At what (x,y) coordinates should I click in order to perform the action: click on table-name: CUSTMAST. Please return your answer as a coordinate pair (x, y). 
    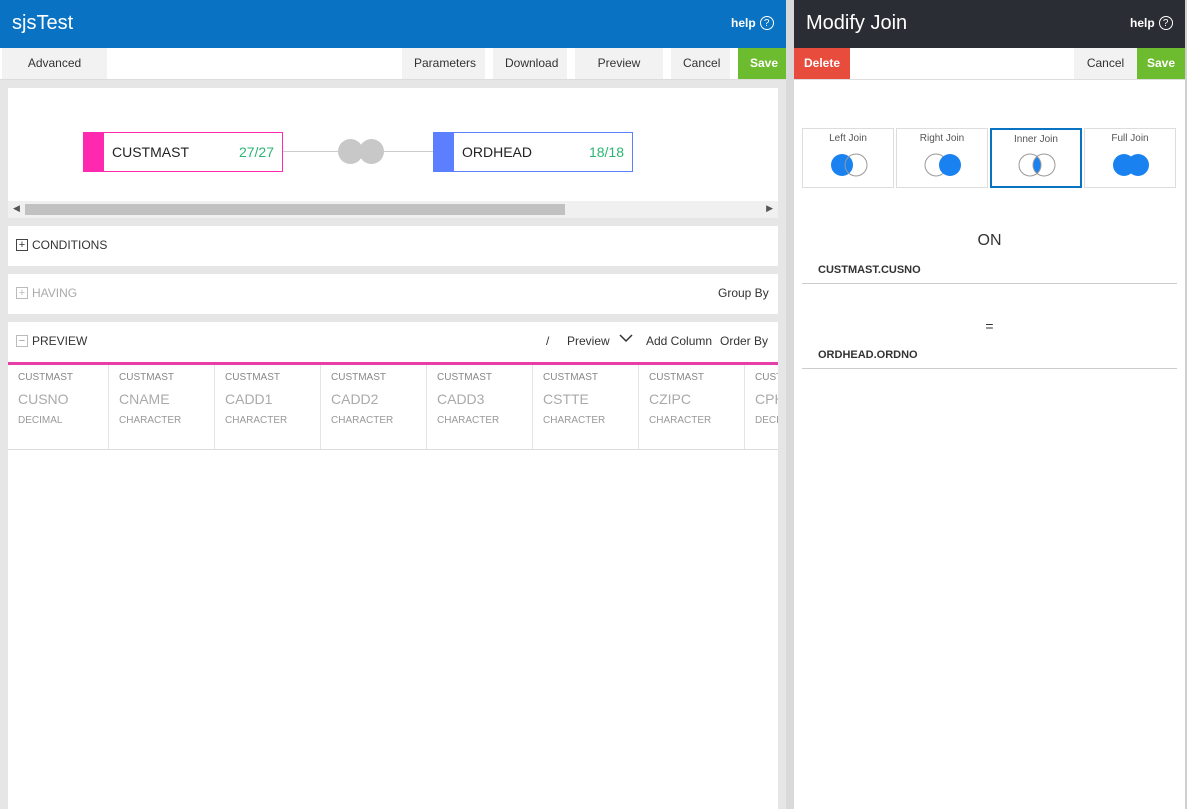
    Looking at the image, I should click on (150, 152).